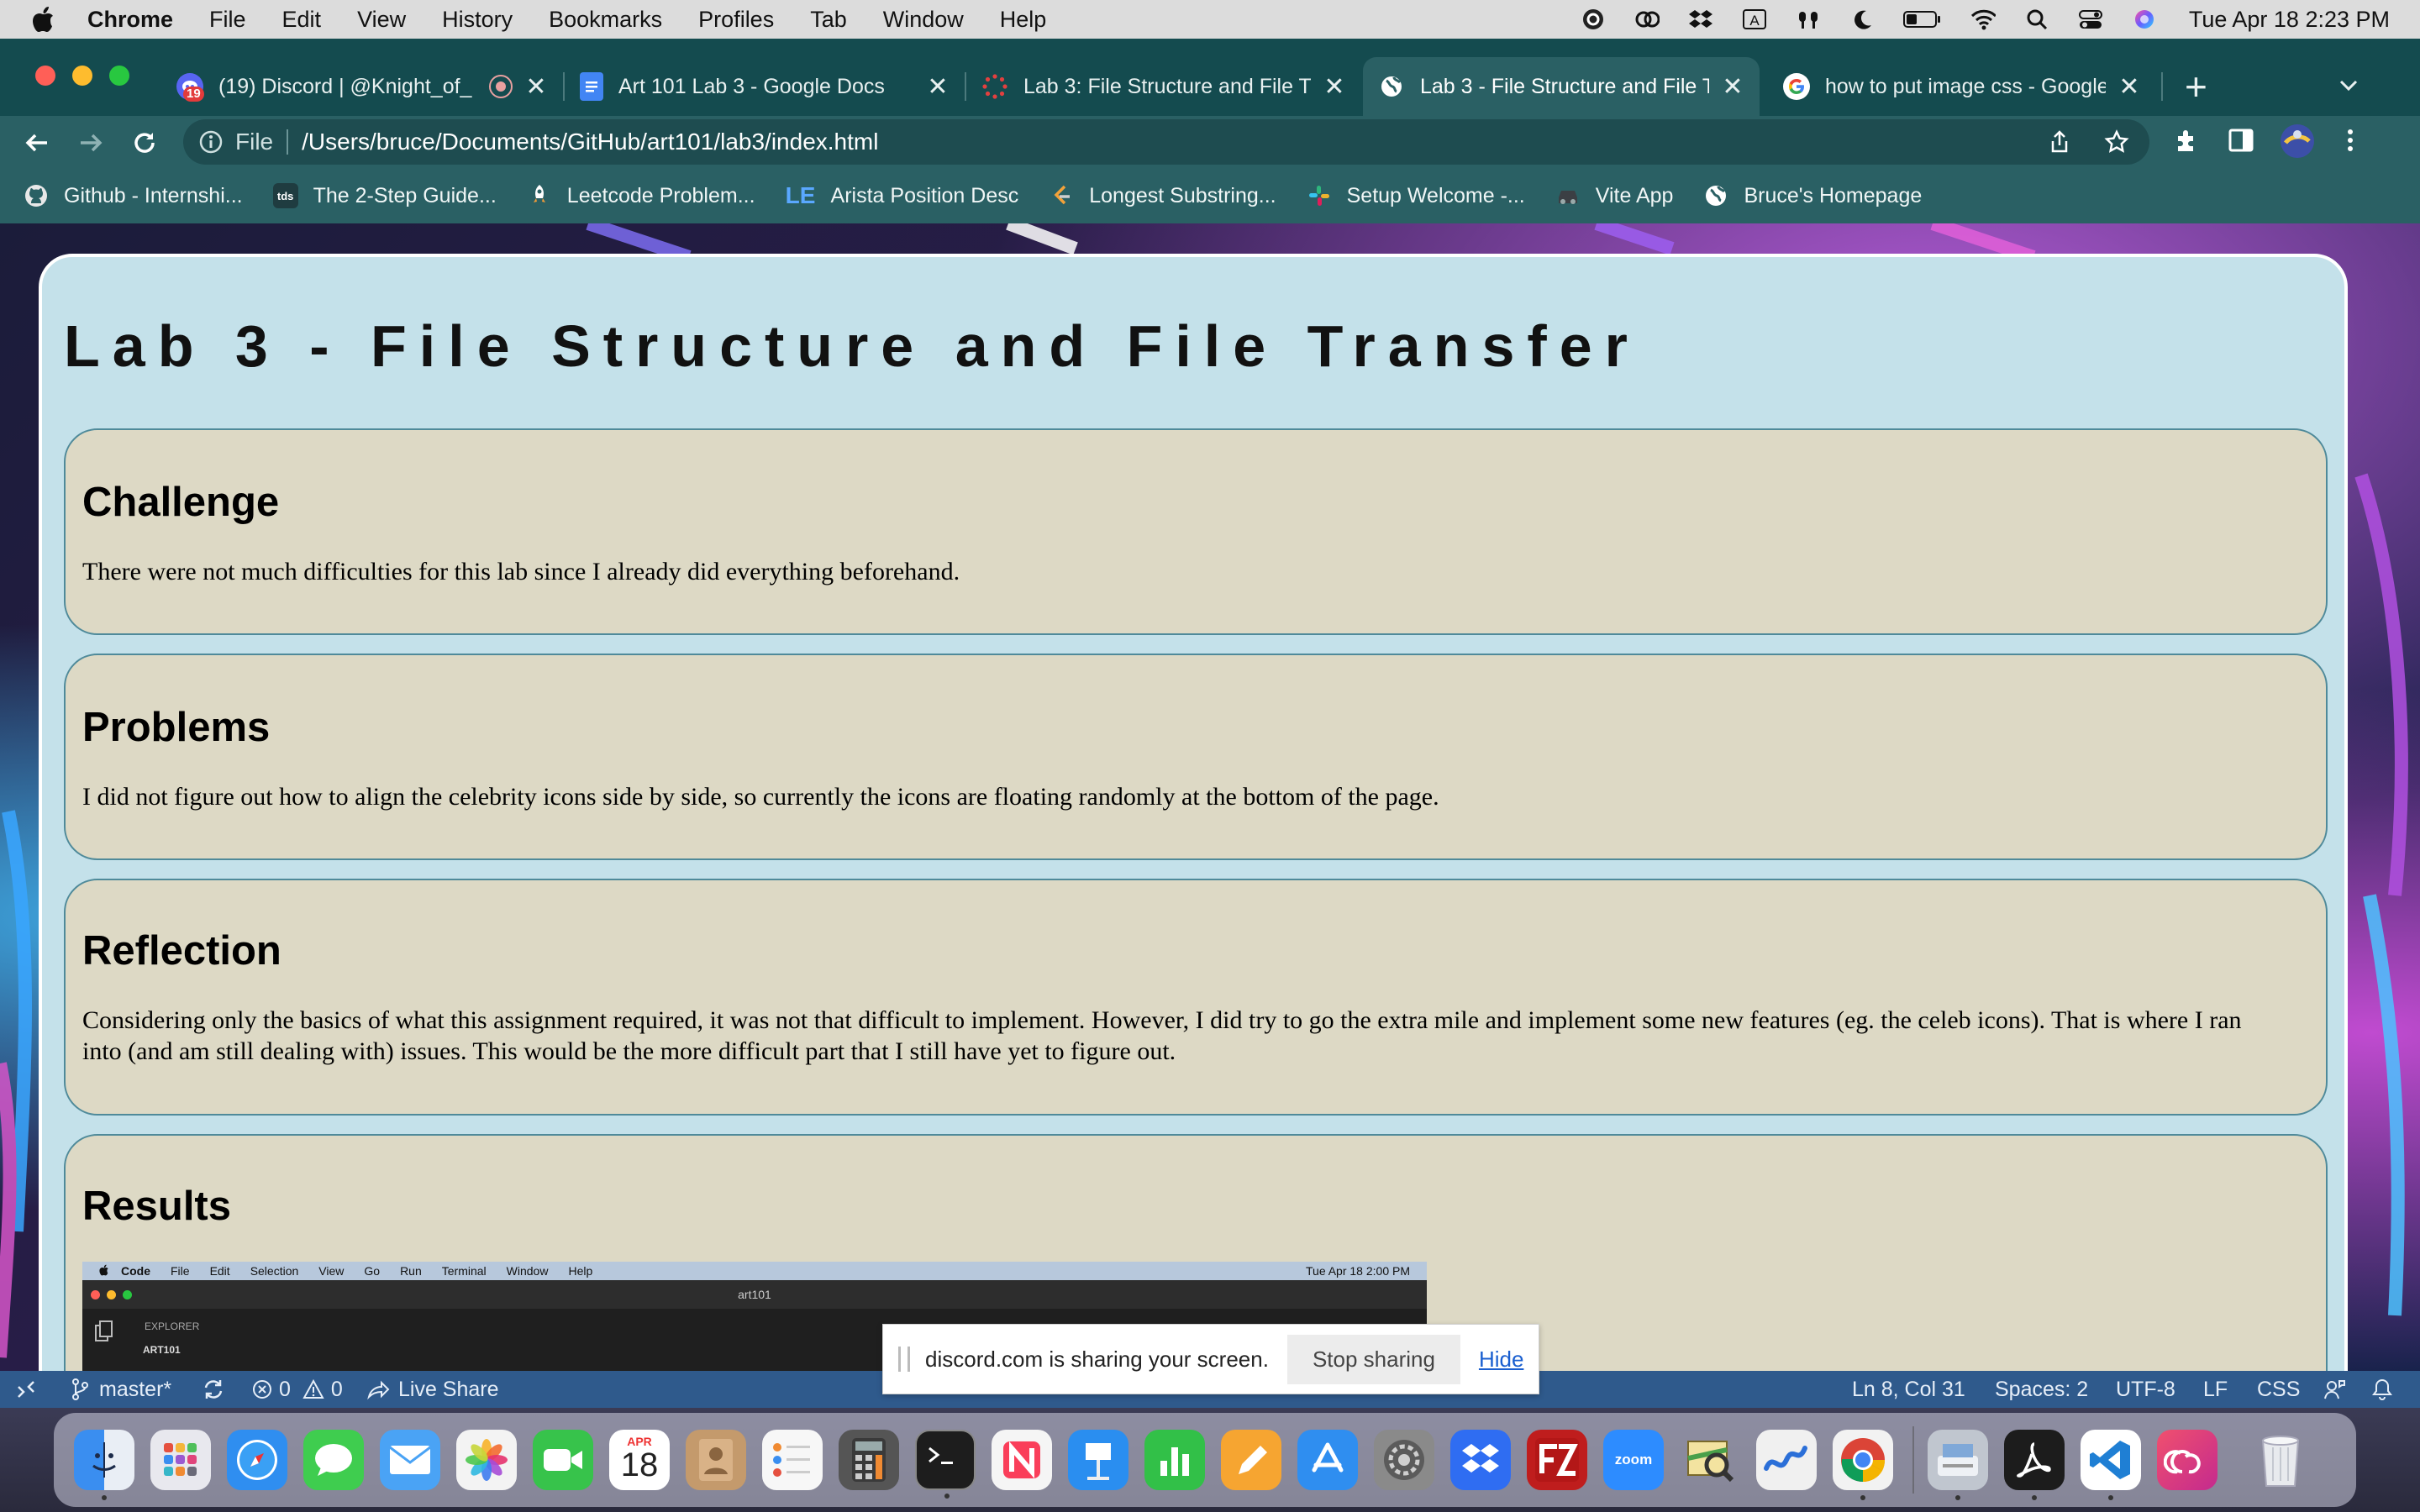  What do you see at coordinates (1647, 19) in the screenshot?
I see `creative-cloud-icon` at bounding box center [1647, 19].